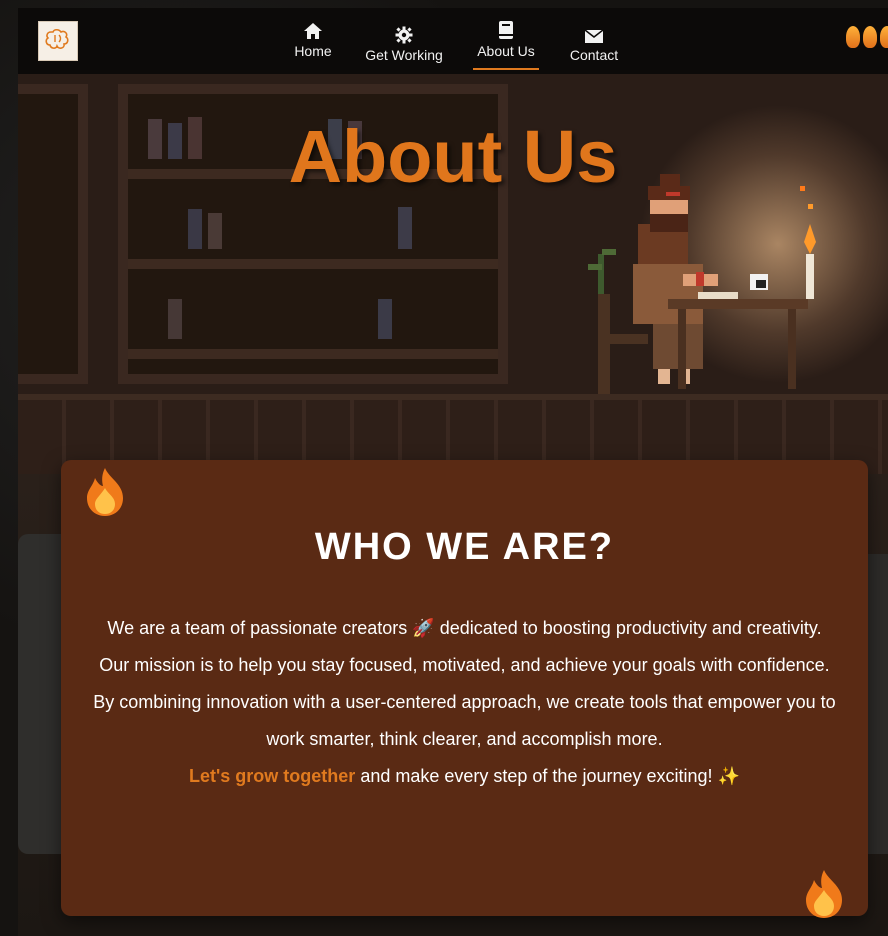 The image size is (888, 936). What do you see at coordinates (404, 55) in the screenshot?
I see `nav-get-working-label: Get Working` at bounding box center [404, 55].